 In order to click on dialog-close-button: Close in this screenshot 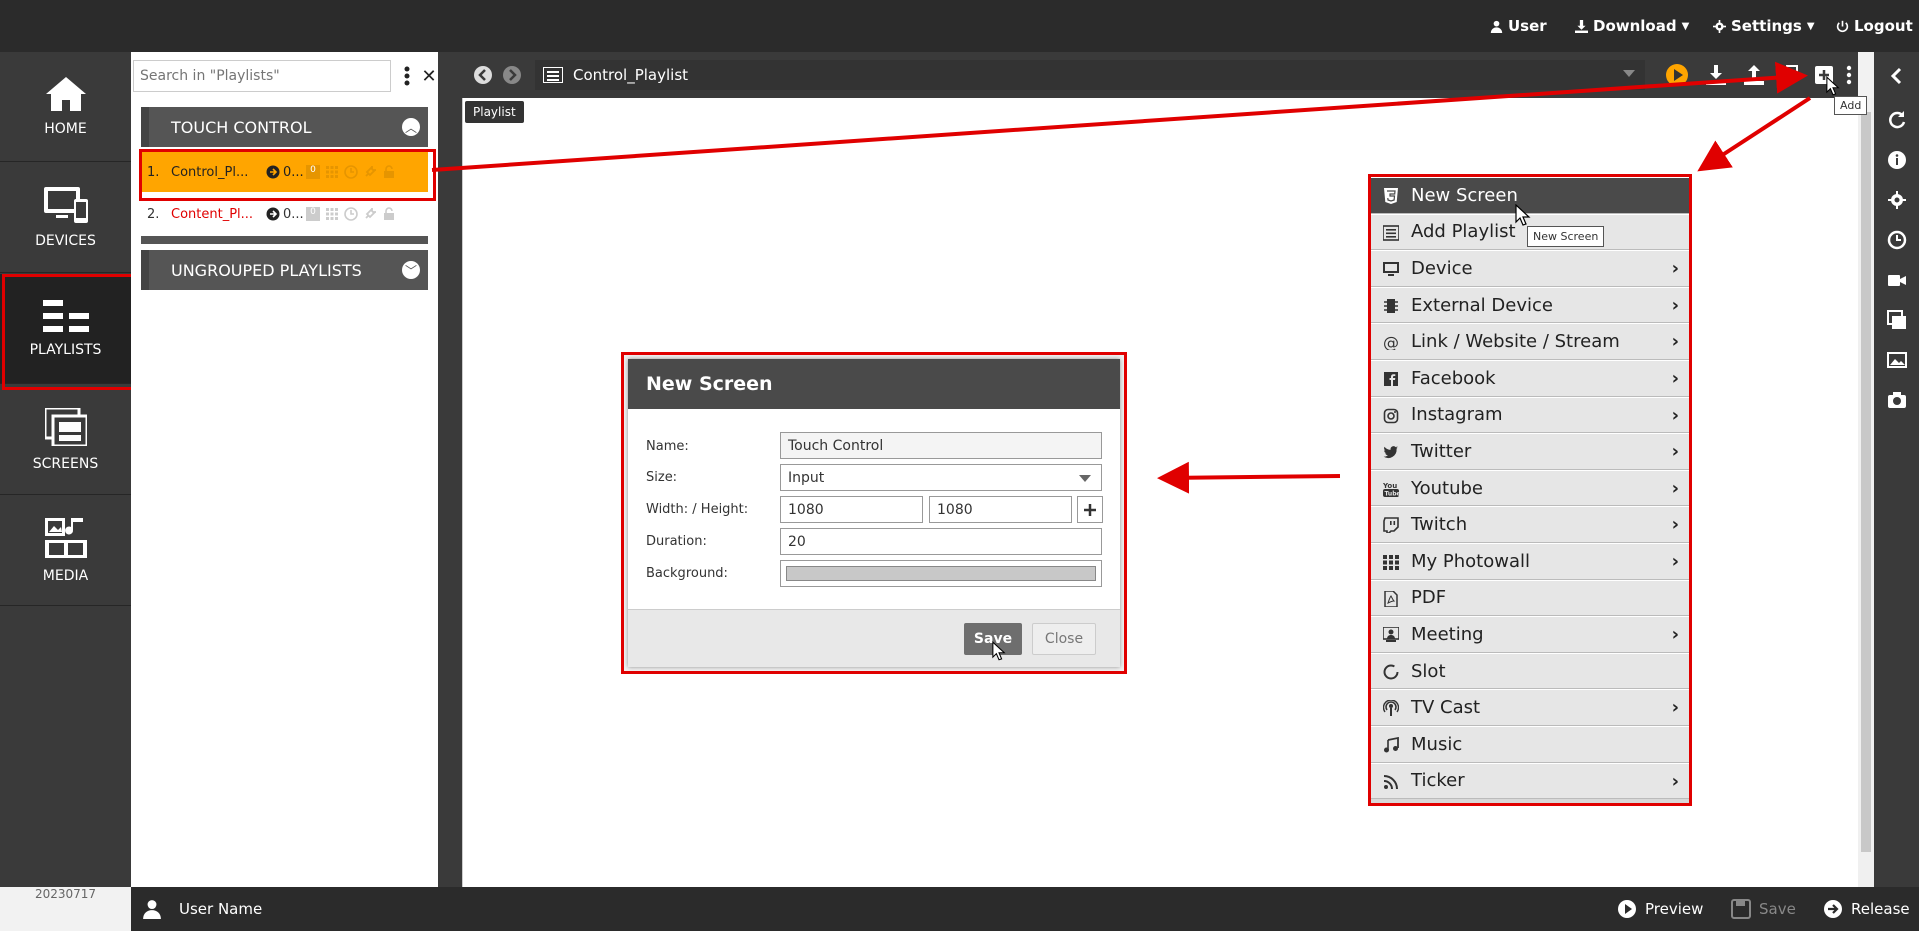, I will do `click(1064, 639)`.